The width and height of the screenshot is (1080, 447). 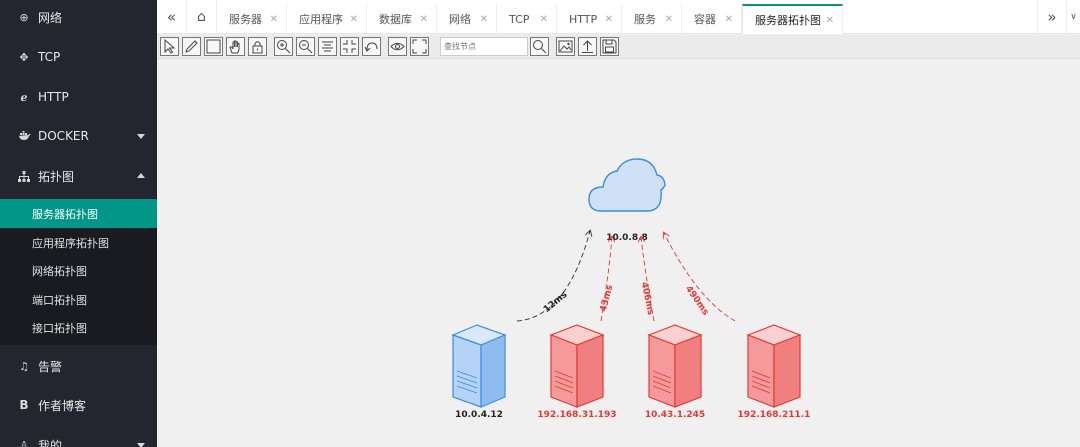 I want to click on sidebar-item-blog: B 作者博客, so click(x=78, y=405).